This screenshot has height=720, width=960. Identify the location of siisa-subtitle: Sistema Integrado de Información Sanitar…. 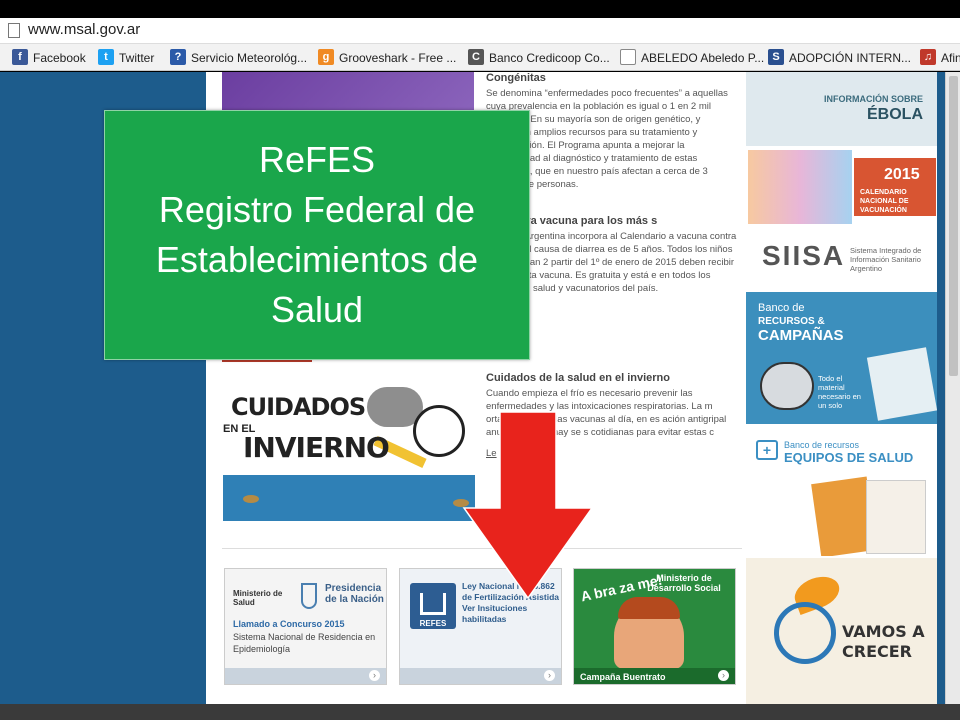
(886, 259).